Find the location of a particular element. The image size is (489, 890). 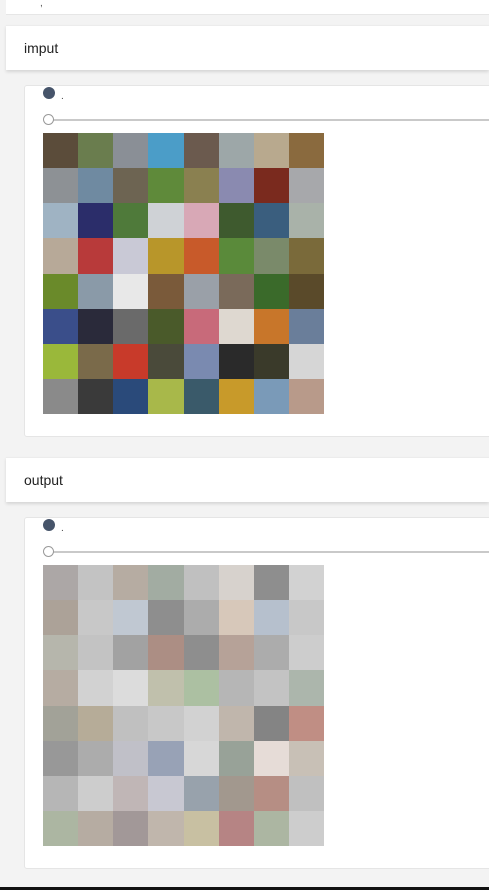

output-section-header: output is located at coordinates (247, 479).